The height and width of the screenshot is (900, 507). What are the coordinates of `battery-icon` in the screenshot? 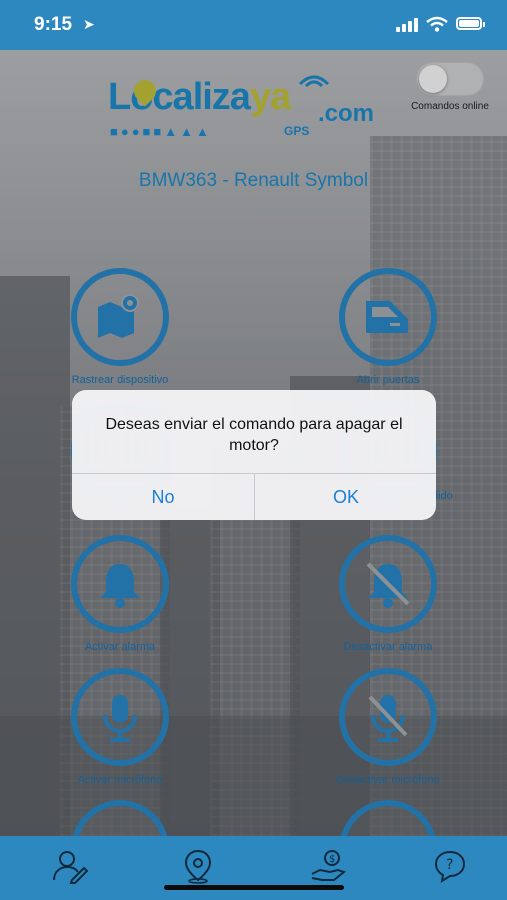 It's located at (470, 23).